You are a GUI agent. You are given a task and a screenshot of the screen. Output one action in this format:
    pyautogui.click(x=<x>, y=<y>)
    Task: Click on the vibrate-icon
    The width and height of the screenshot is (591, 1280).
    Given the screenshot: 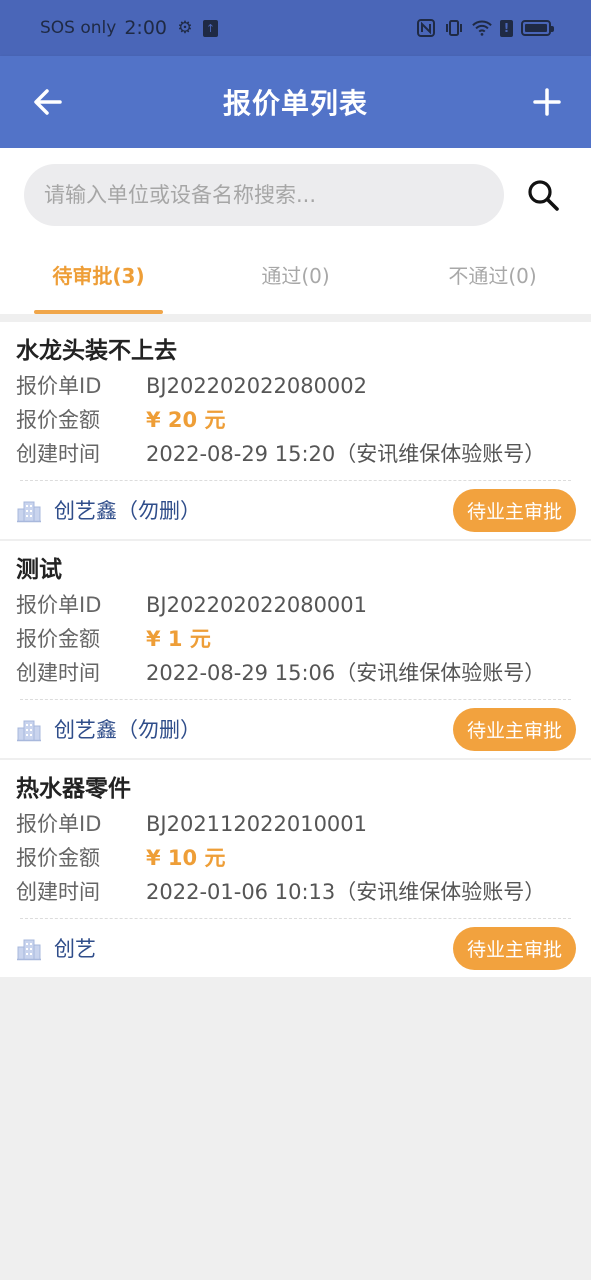 What is the action you would take?
    pyautogui.click(x=454, y=28)
    